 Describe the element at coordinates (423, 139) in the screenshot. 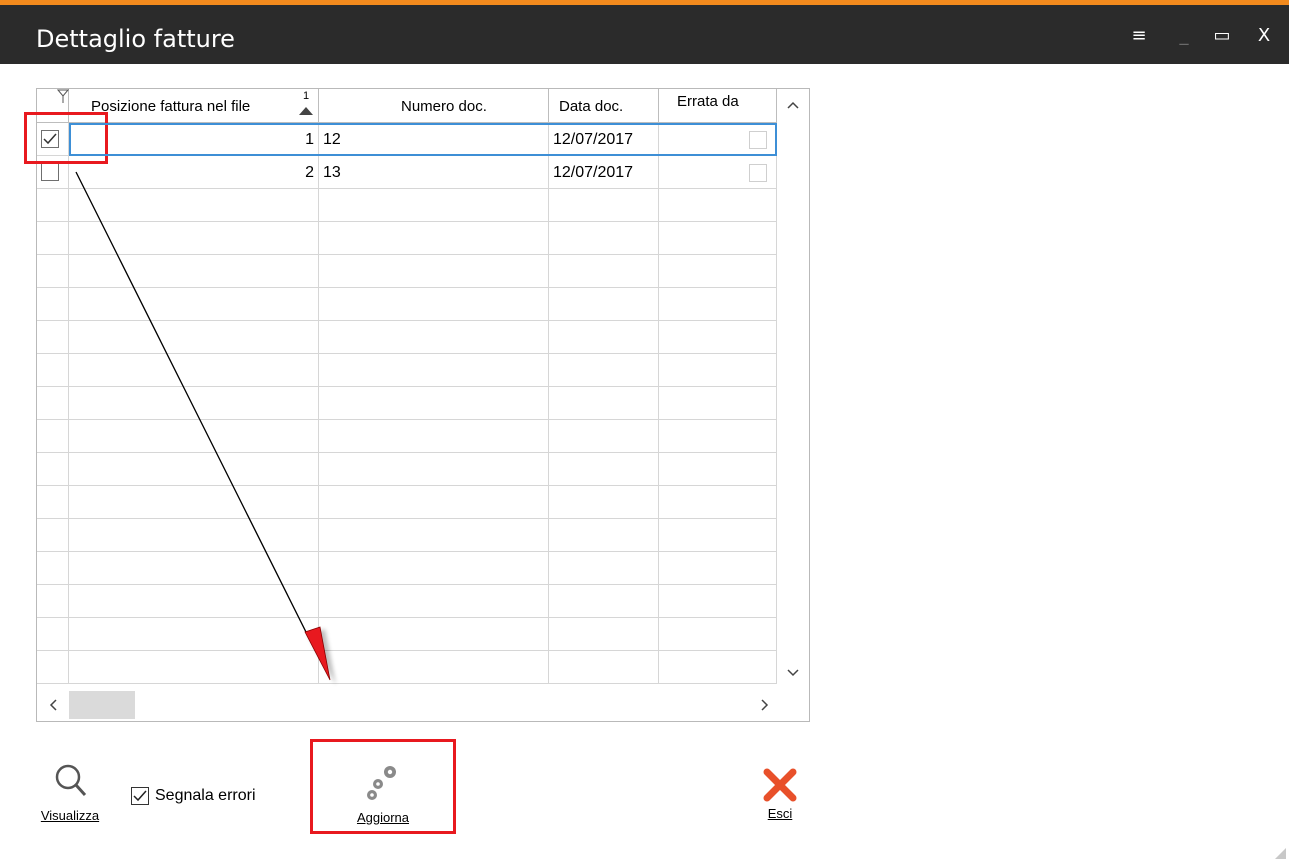

I see `table-row-selected` at that location.